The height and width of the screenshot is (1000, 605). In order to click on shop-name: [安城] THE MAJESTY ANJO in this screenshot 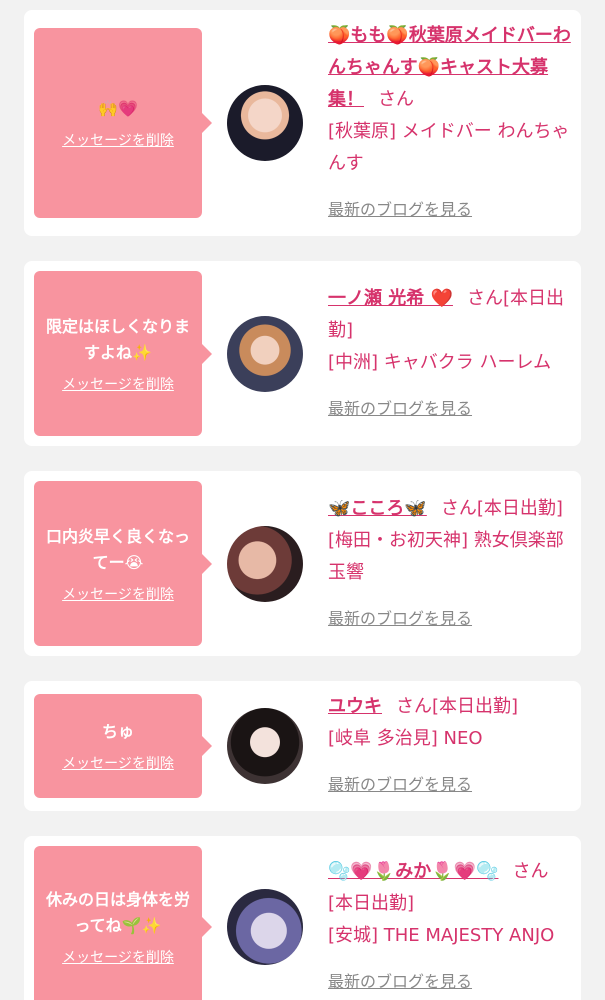, I will do `click(441, 935)`.